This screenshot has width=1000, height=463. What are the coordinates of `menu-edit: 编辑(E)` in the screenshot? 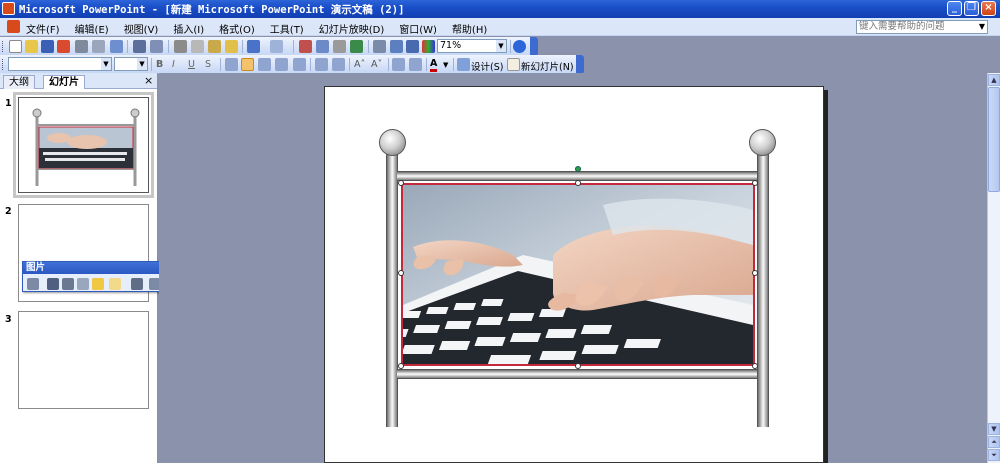 It's located at (92, 28).